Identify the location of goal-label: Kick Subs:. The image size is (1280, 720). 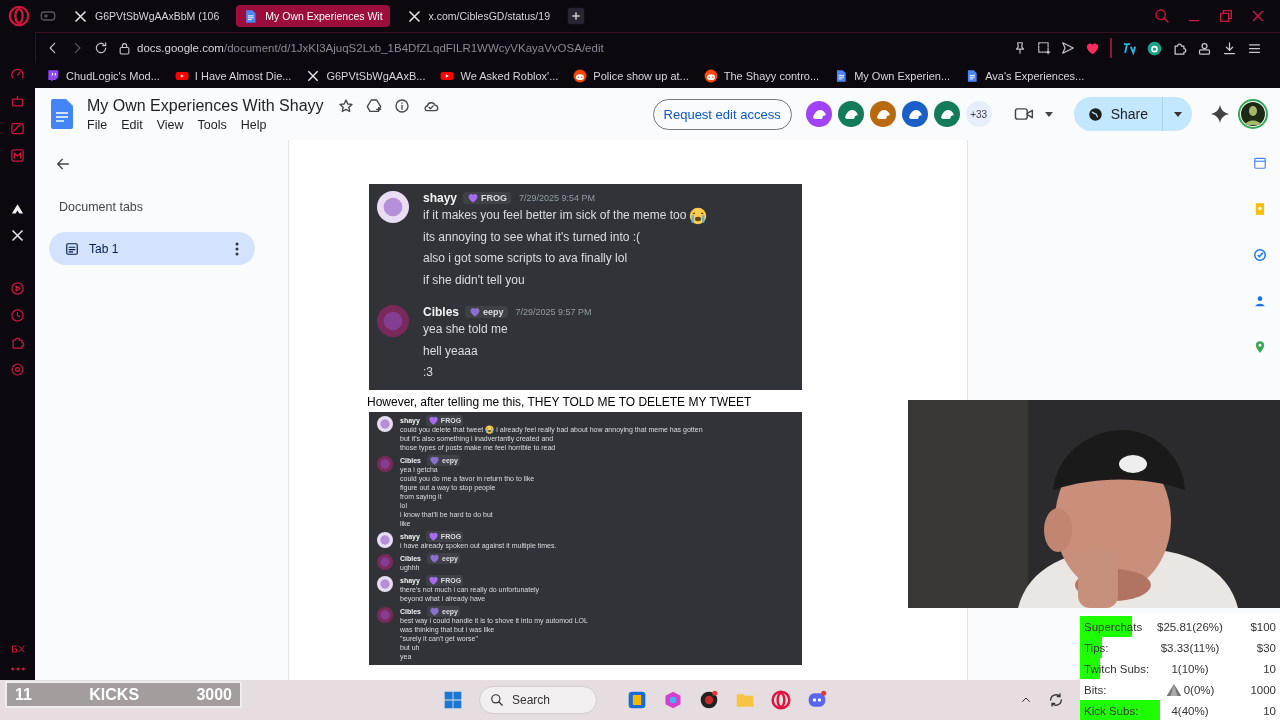
(1112, 710).